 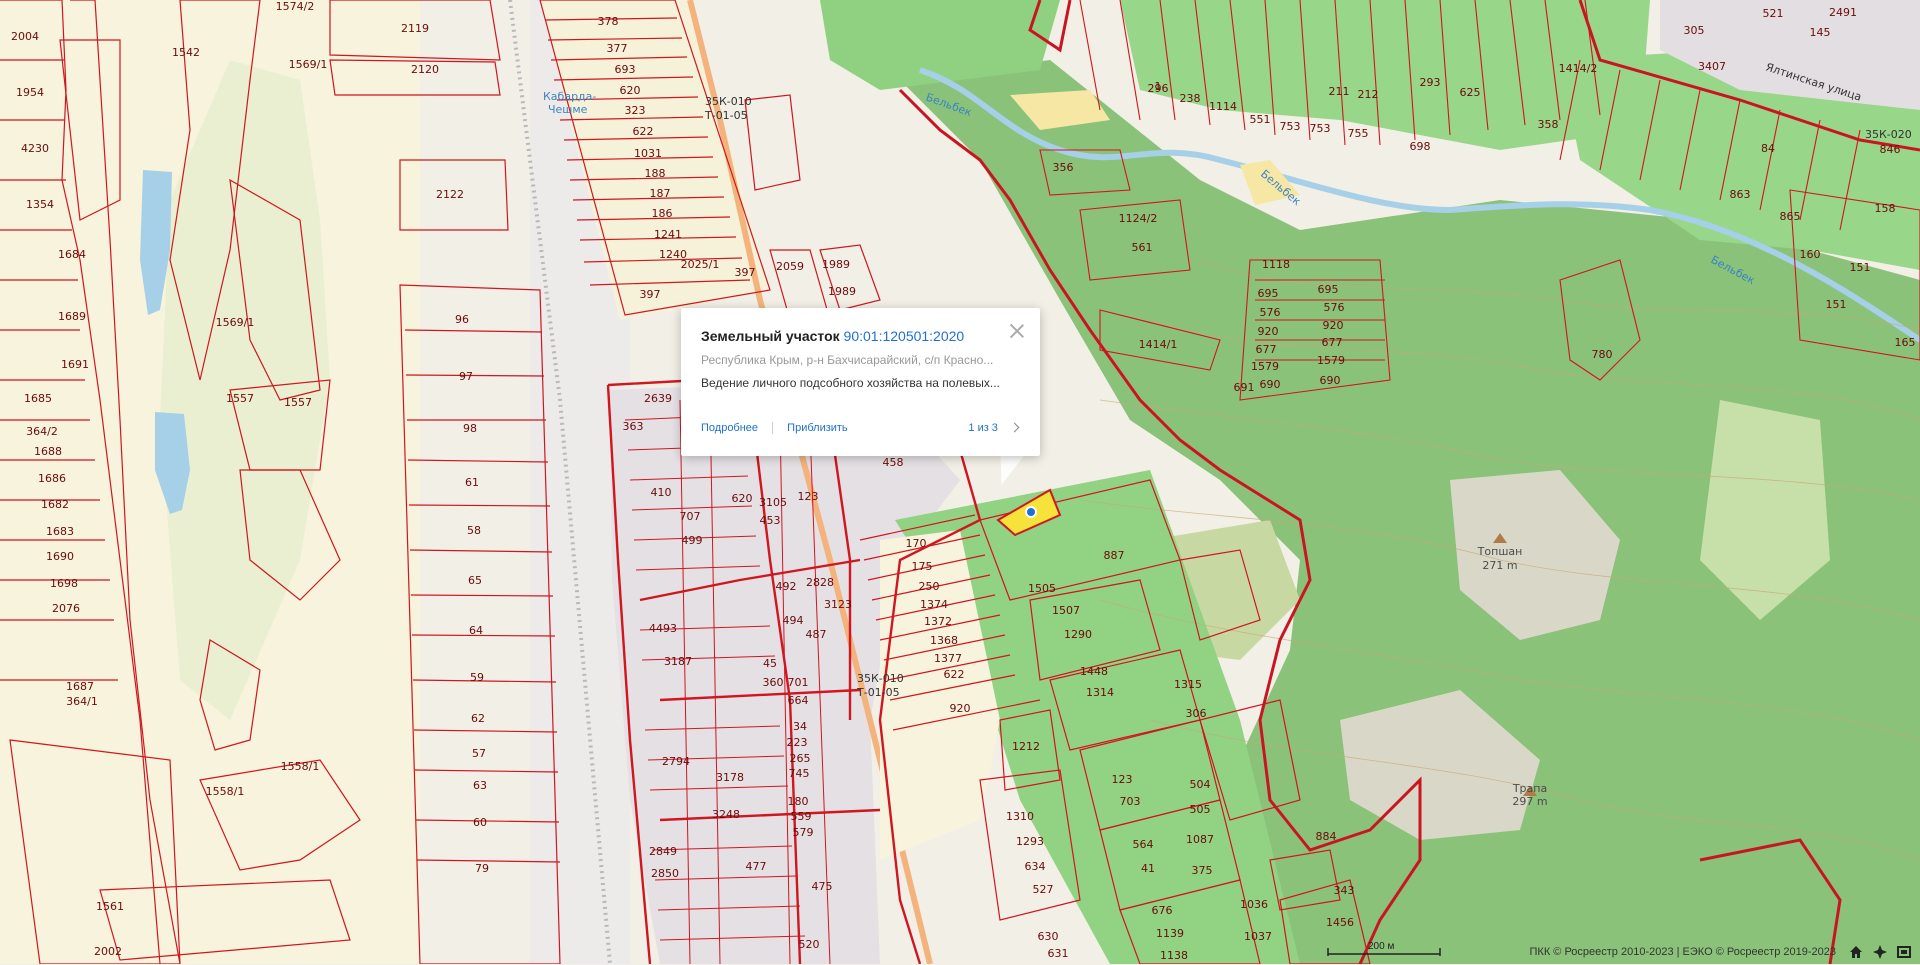 What do you see at coordinates (790, 266) in the screenshot?
I see `parcel-label: 2059` at bounding box center [790, 266].